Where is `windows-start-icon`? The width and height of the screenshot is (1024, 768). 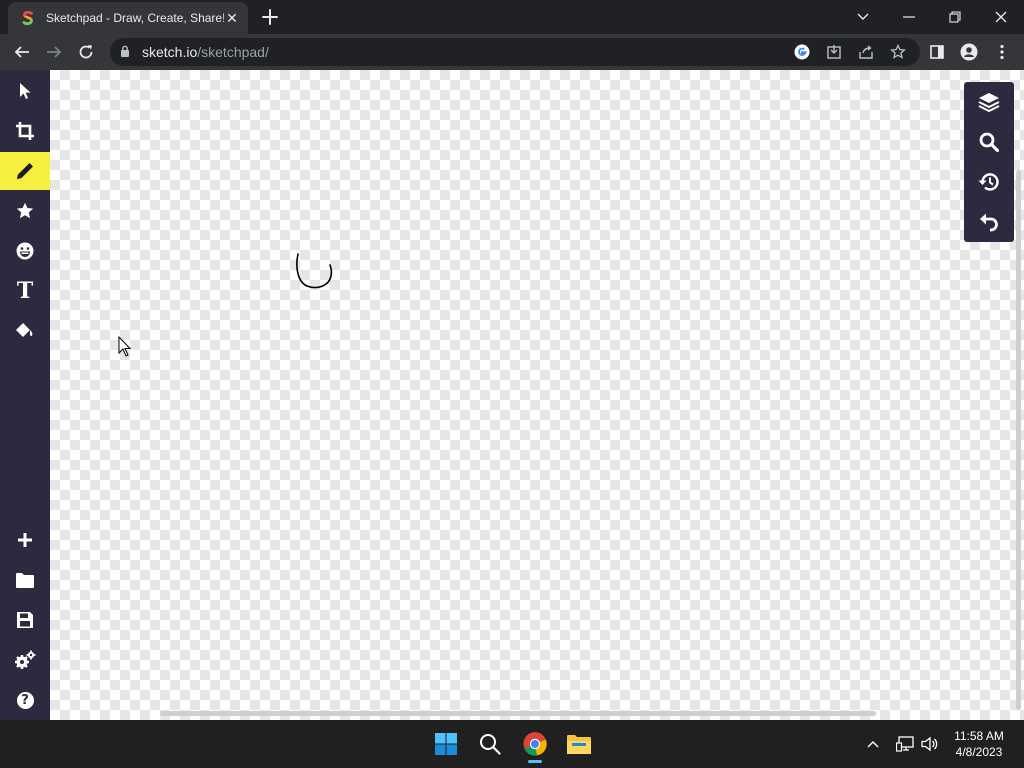 windows-start-icon is located at coordinates (446, 744).